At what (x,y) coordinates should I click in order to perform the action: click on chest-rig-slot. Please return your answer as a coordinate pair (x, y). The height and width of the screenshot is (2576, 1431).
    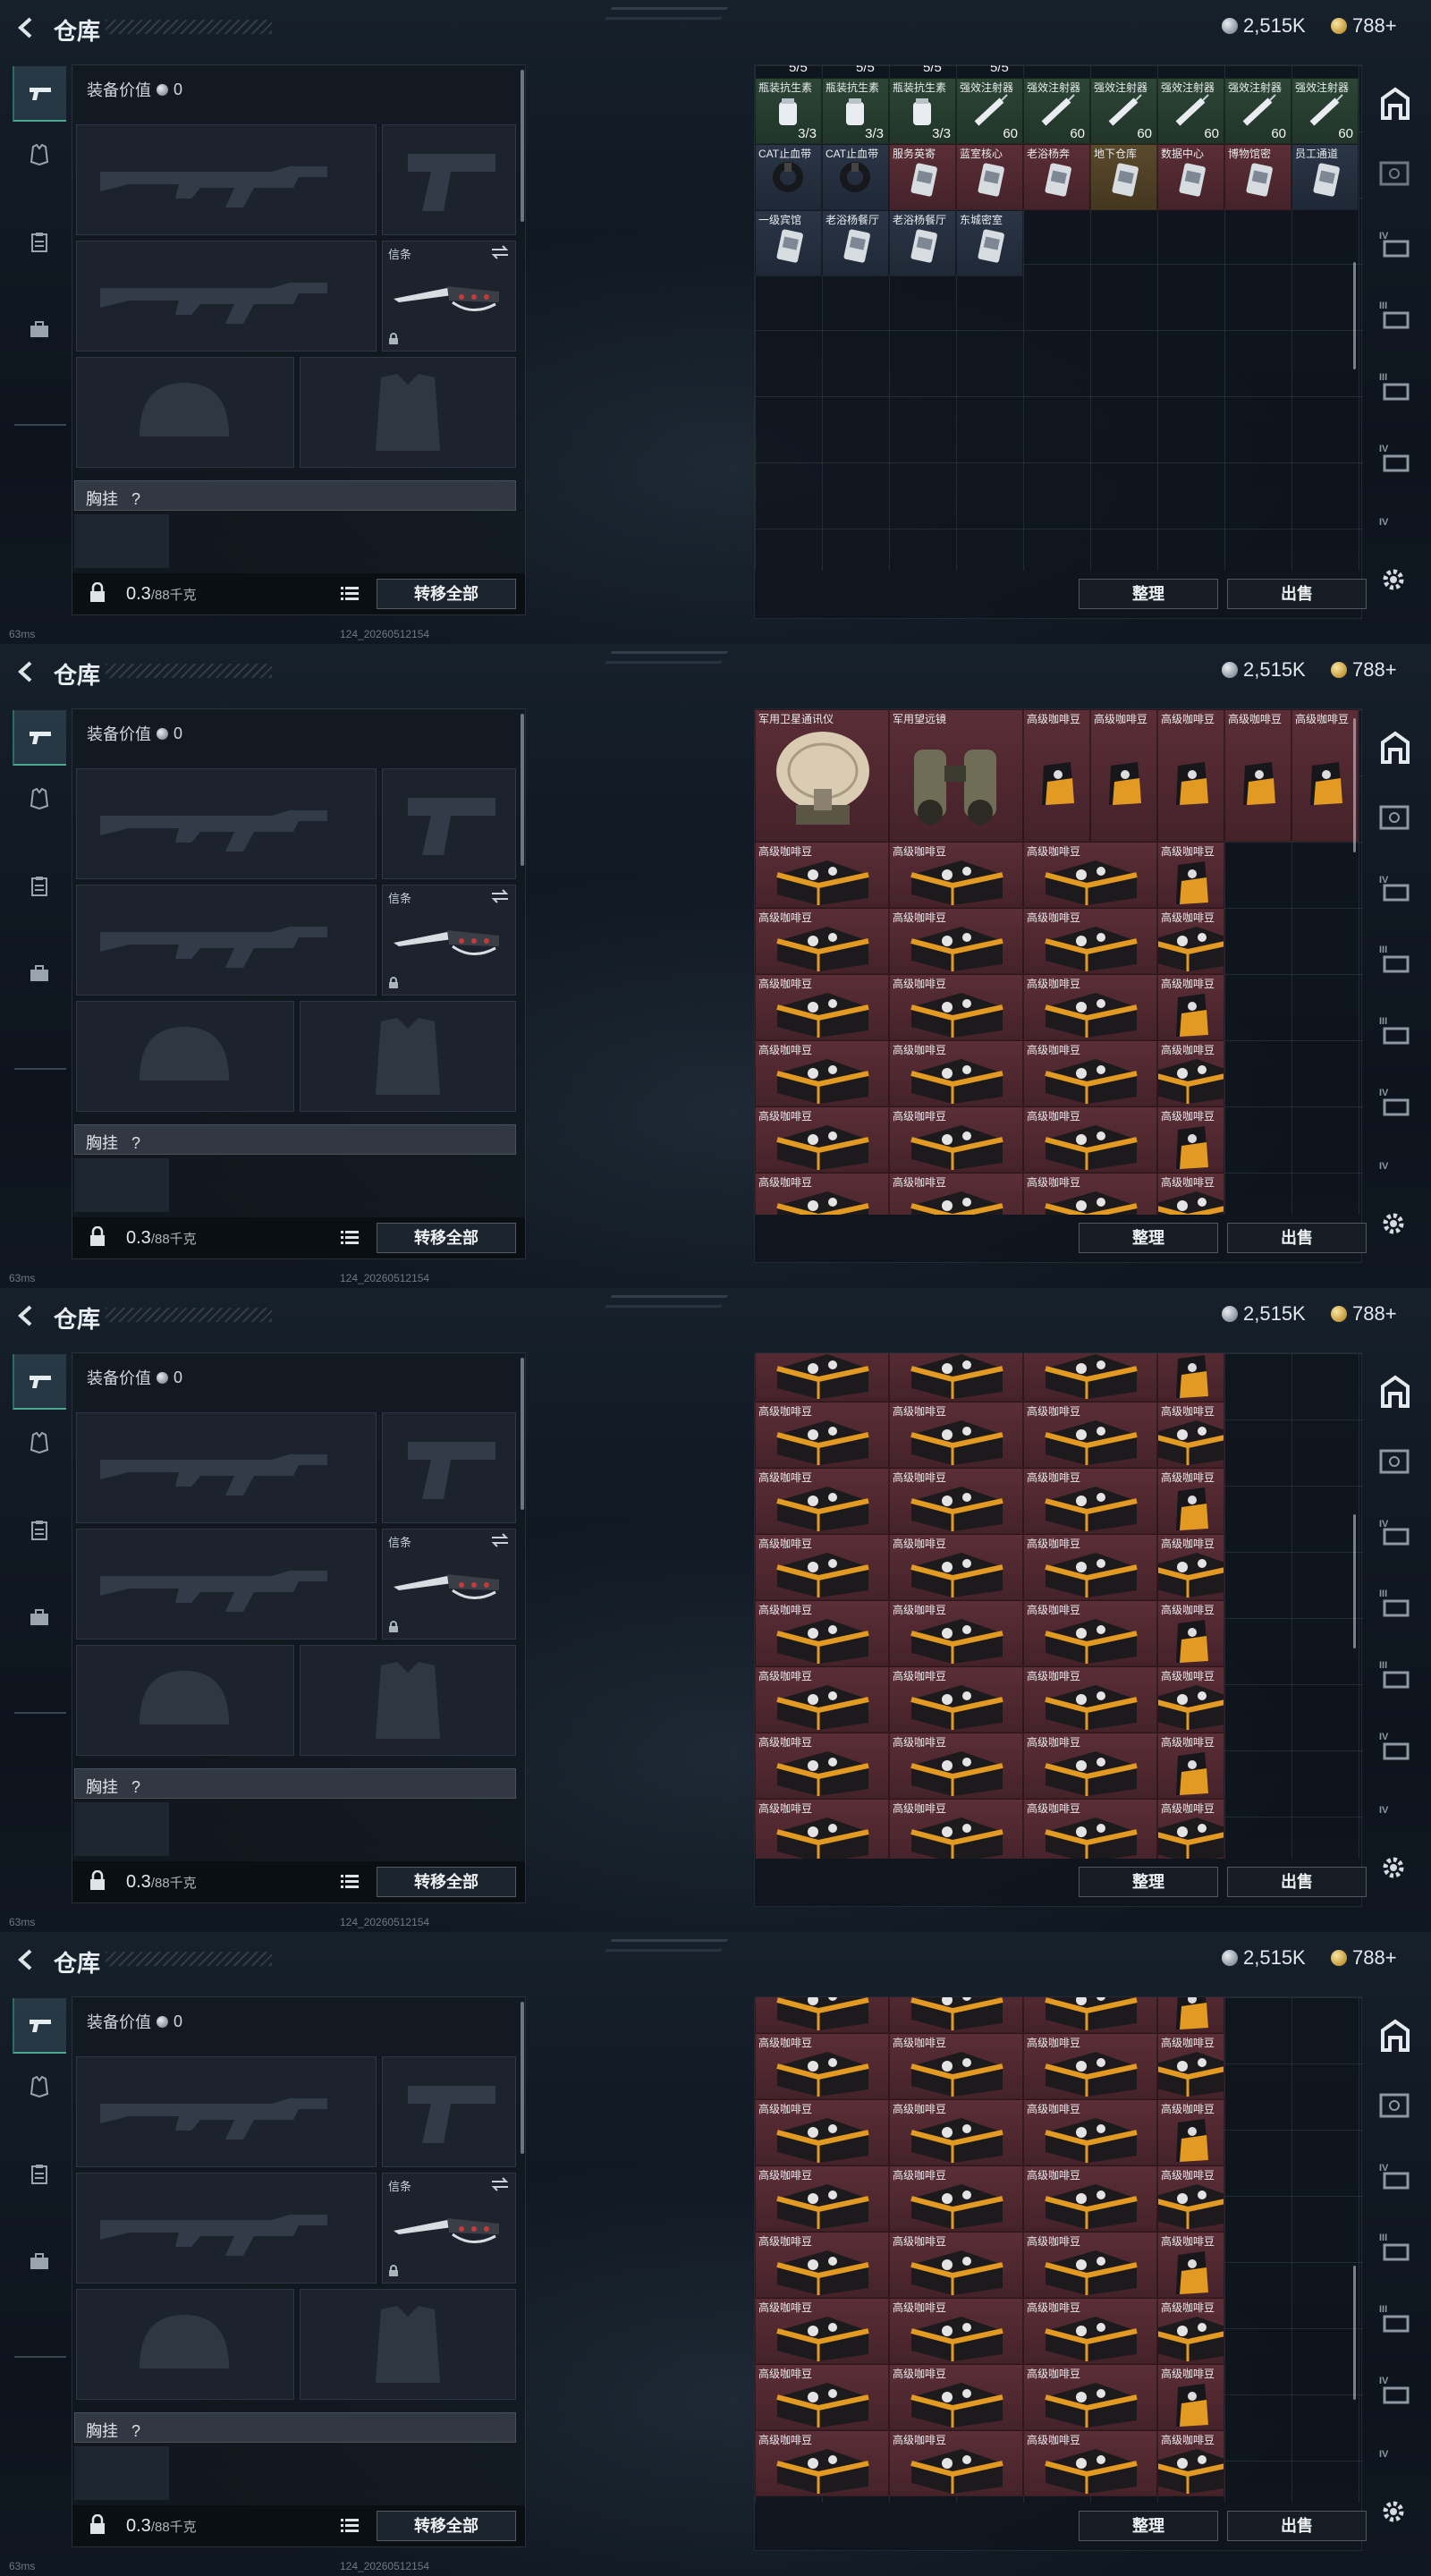
    Looking at the image, I should click on (122, 1829).